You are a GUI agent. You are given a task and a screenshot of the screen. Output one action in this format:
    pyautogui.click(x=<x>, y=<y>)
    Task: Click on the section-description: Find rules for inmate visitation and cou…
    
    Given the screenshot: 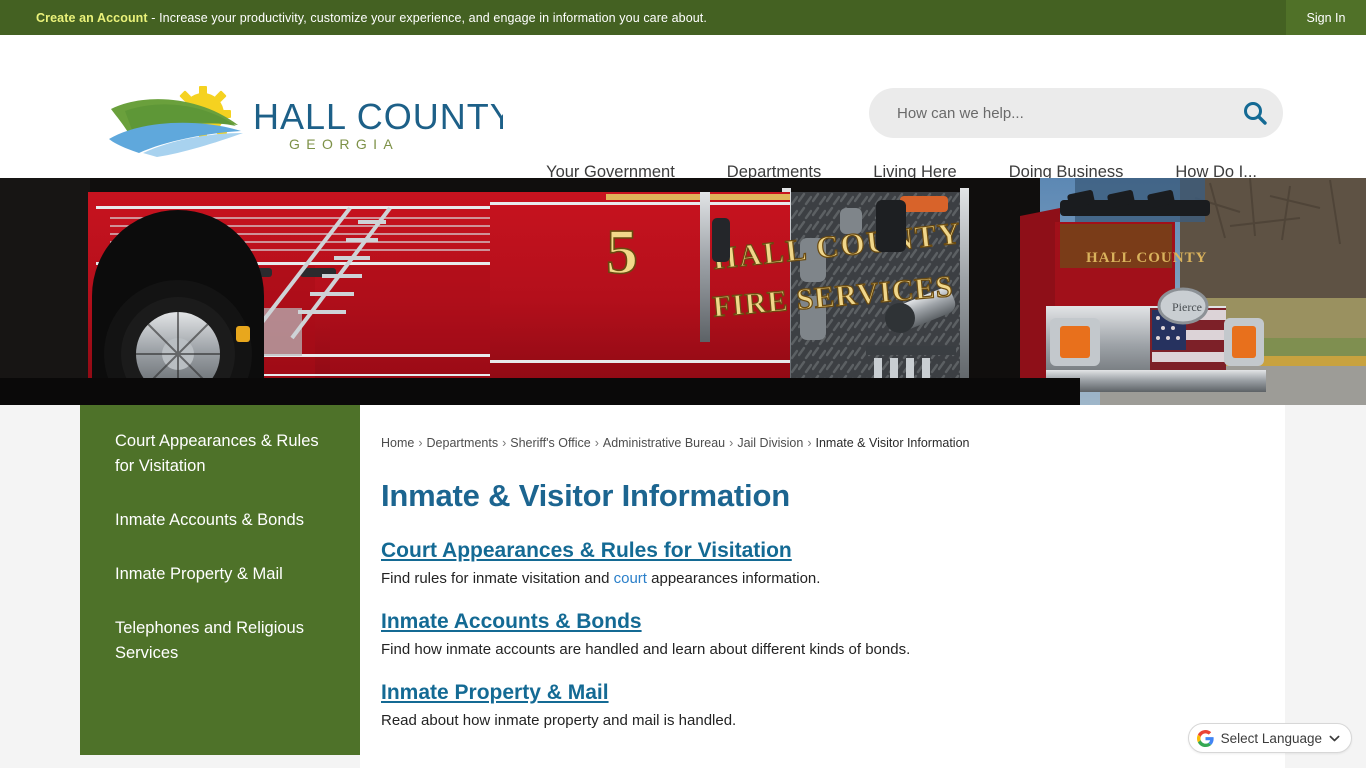 What is the action you would take?
    pyautogui.click(x=833, y=579)
    